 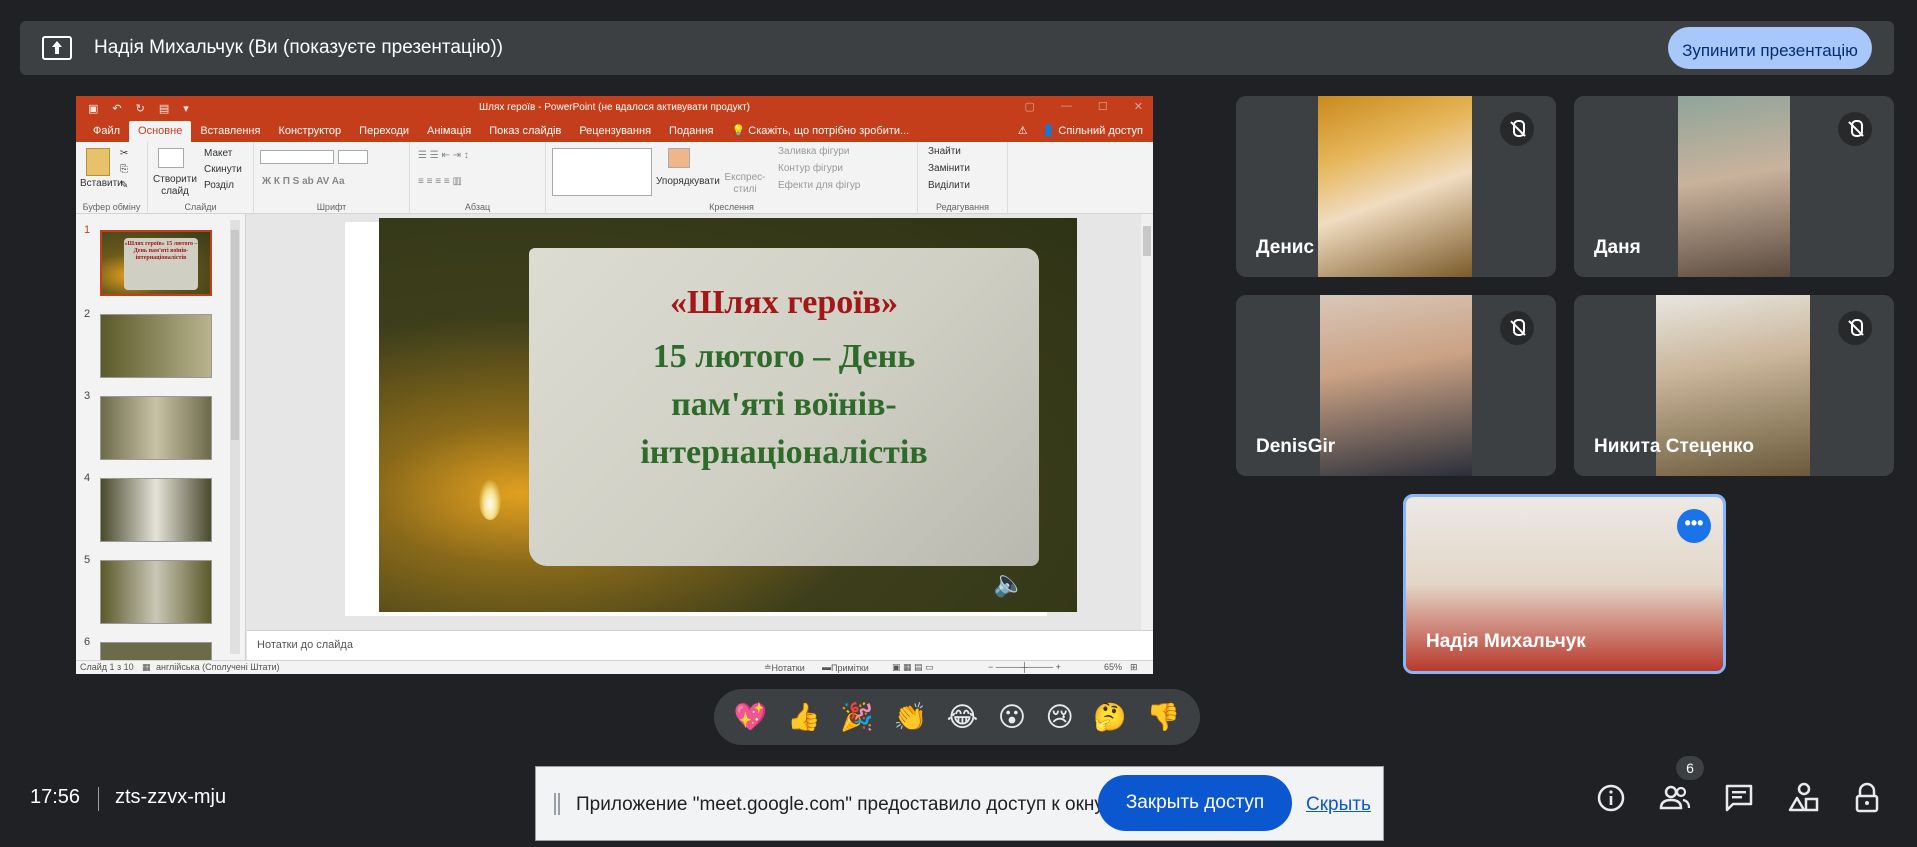 What do you see at coordinates (1804, 798) in the screenshot?
I see `activities-icon` at bounding box center [1804, 798].